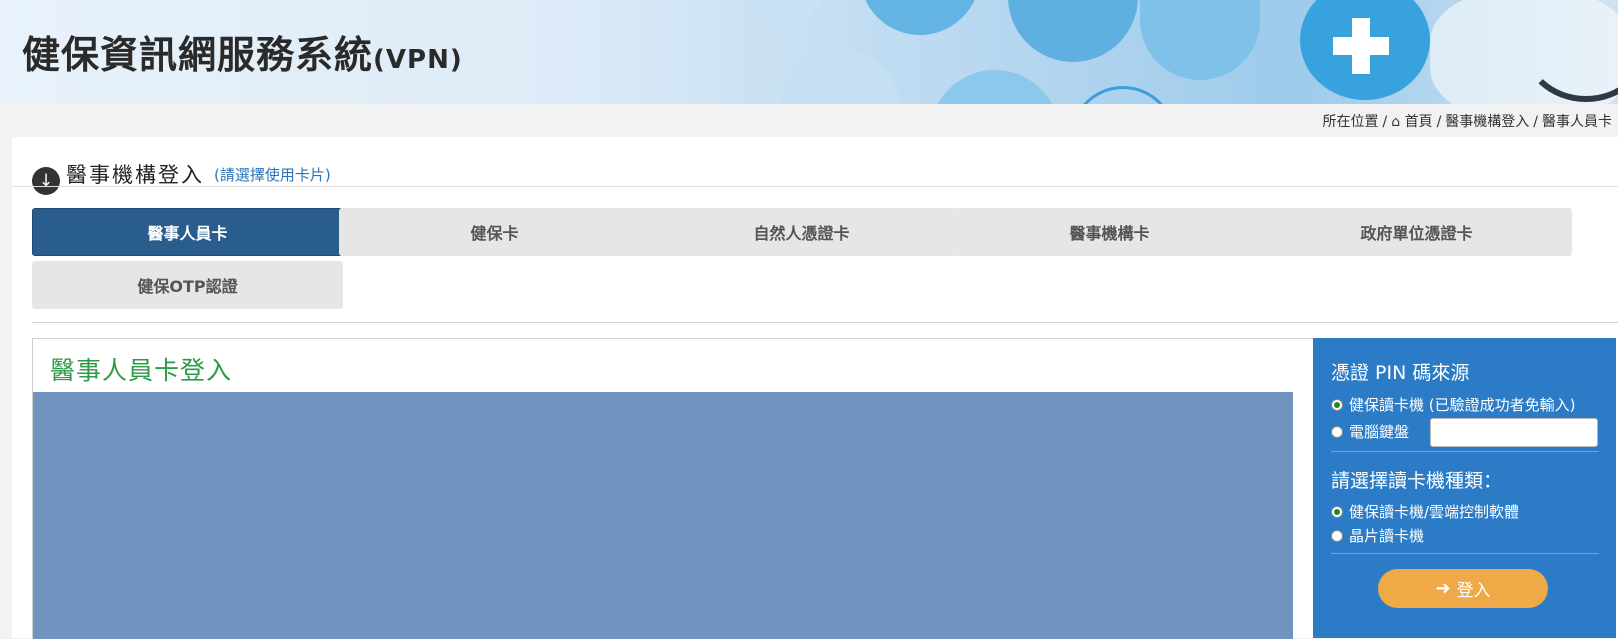 The image size is (1618, 639). I want to click on login-button: ➜ 登入, so click(1463, 588).